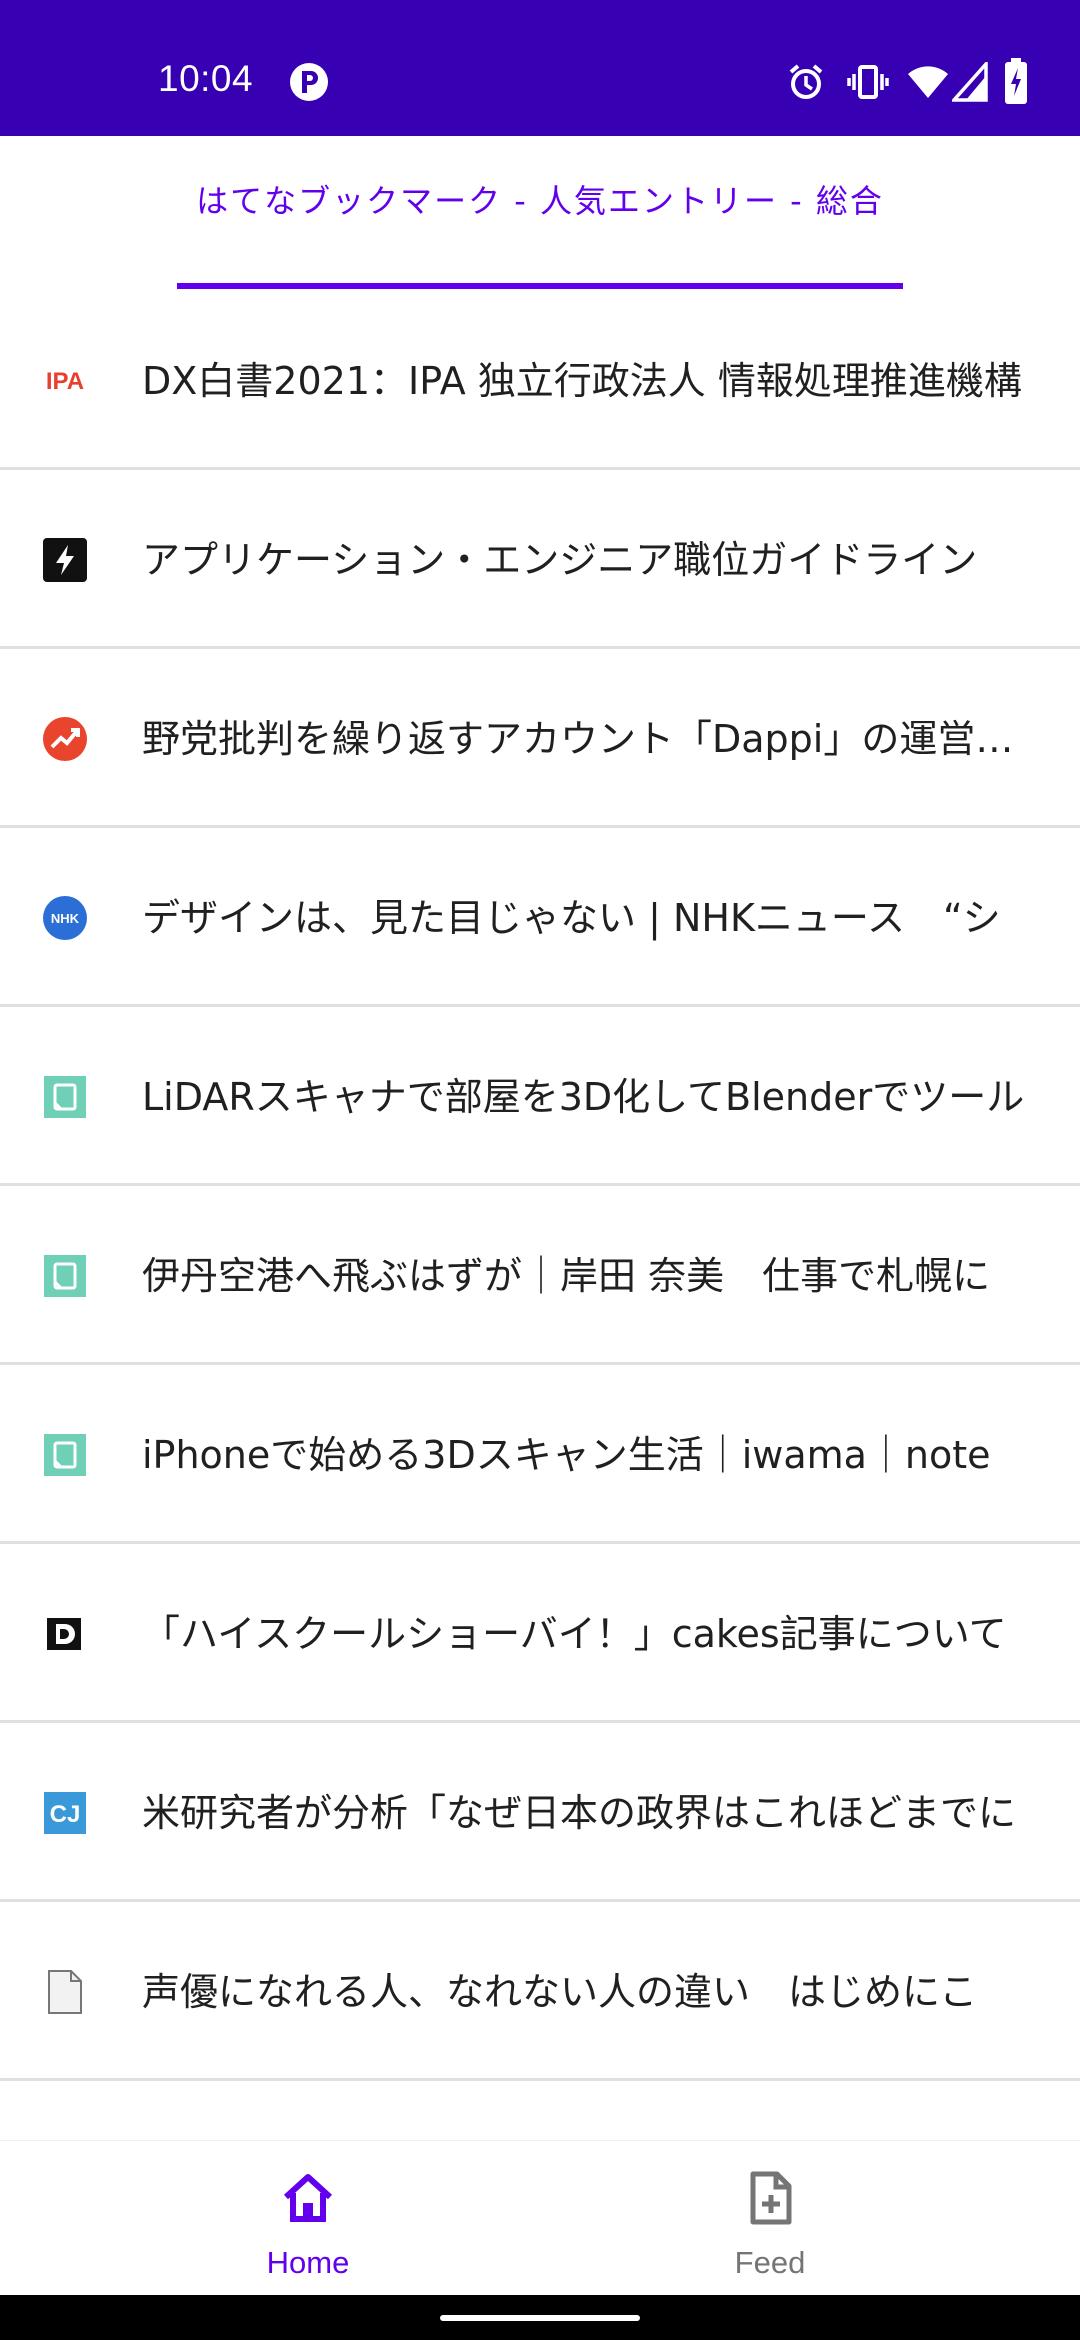 The height and width of the screenshot is (2340, 1080). What do you see at coordinates (969, 82) in the screenshot?
I see `signal-icon` at bounding box center [969, 82].